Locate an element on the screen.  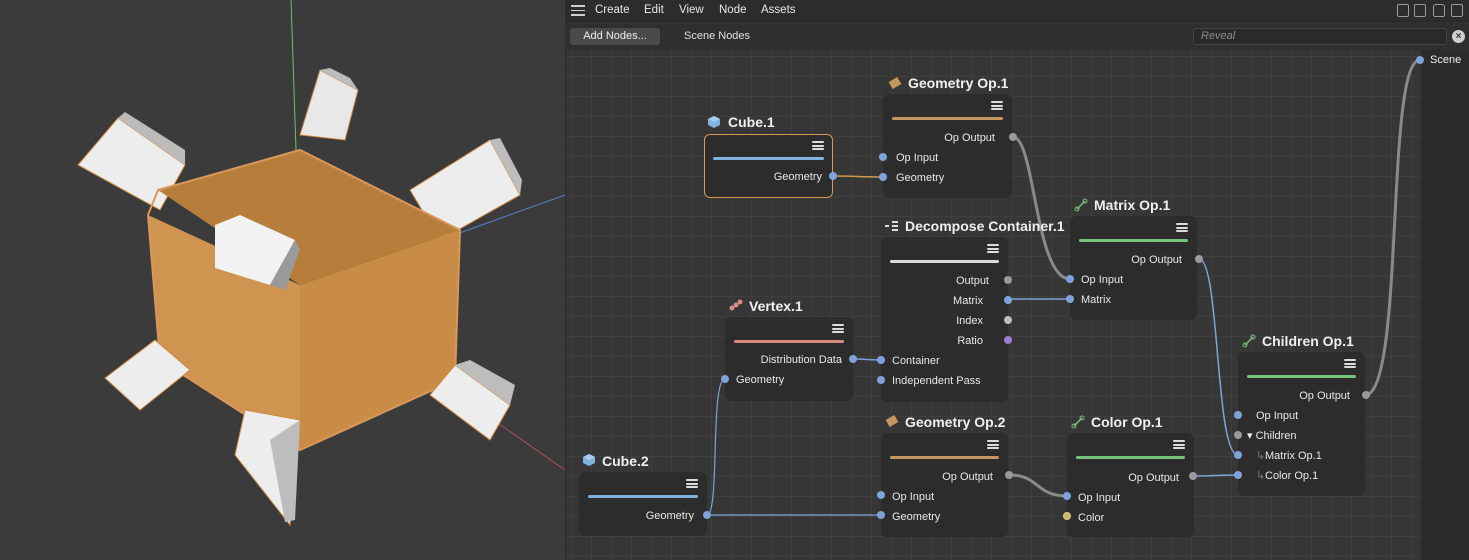
input-port-color is located at coordinates (1067, 516).